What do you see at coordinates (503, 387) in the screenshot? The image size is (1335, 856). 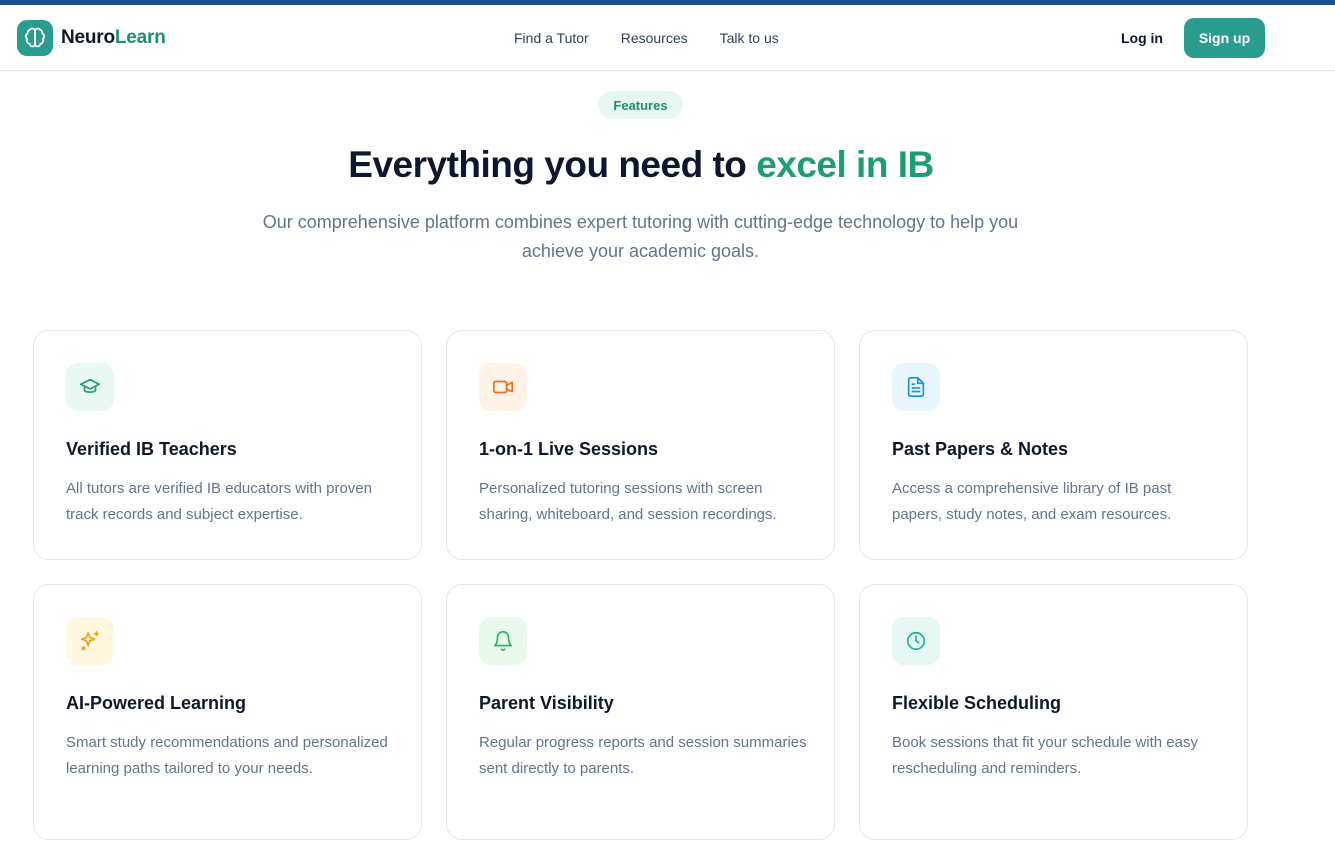 I see `video-camera-icon` at bounding box center [503, 387].